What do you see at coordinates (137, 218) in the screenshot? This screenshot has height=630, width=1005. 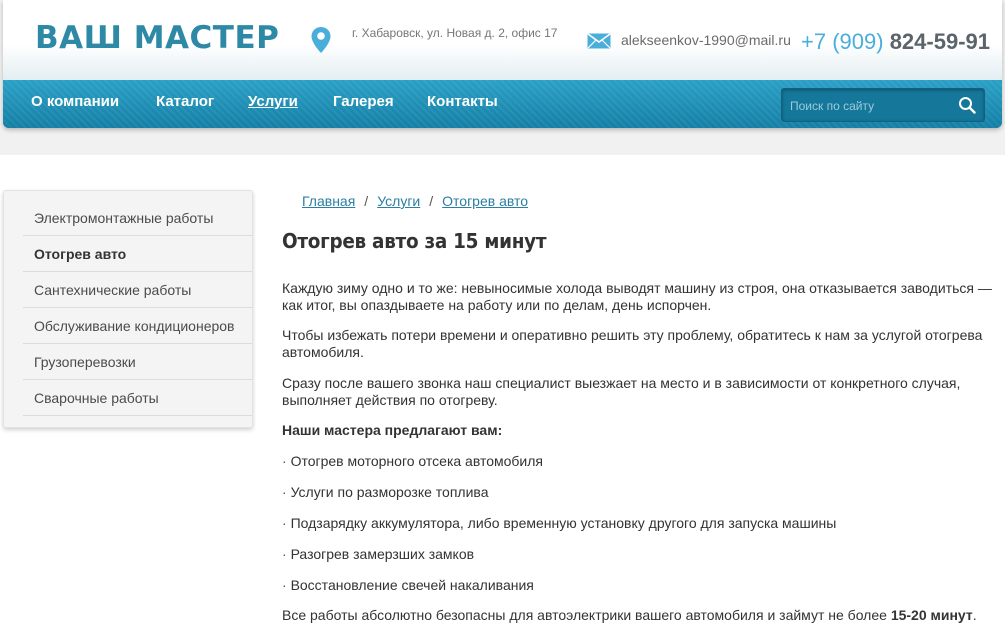 I see `sidebar-item-electrical: Электромонтажные работы` at bounding box center [137, 218].